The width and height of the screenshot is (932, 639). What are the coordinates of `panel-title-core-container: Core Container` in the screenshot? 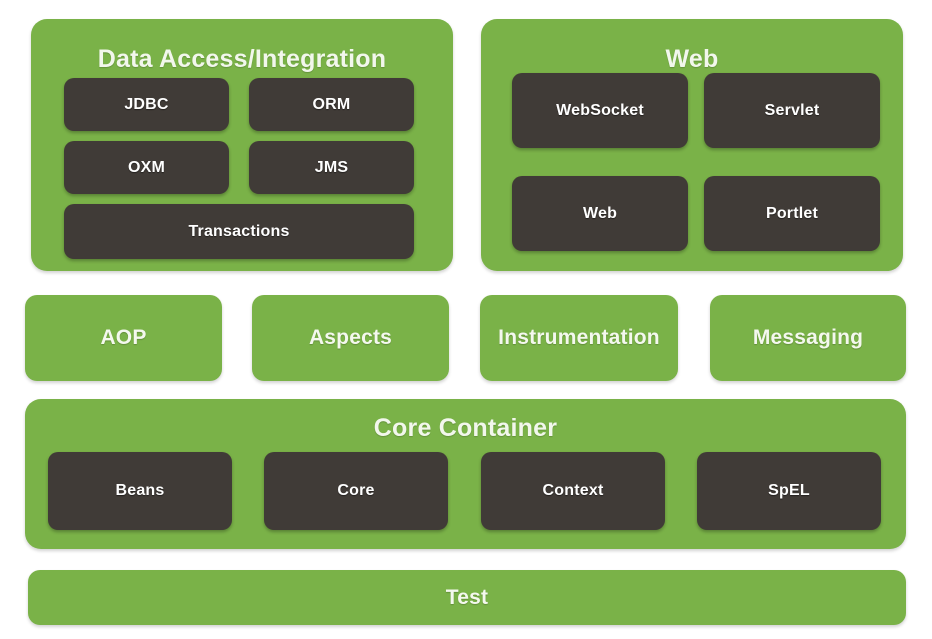 It's located at (465, 428).